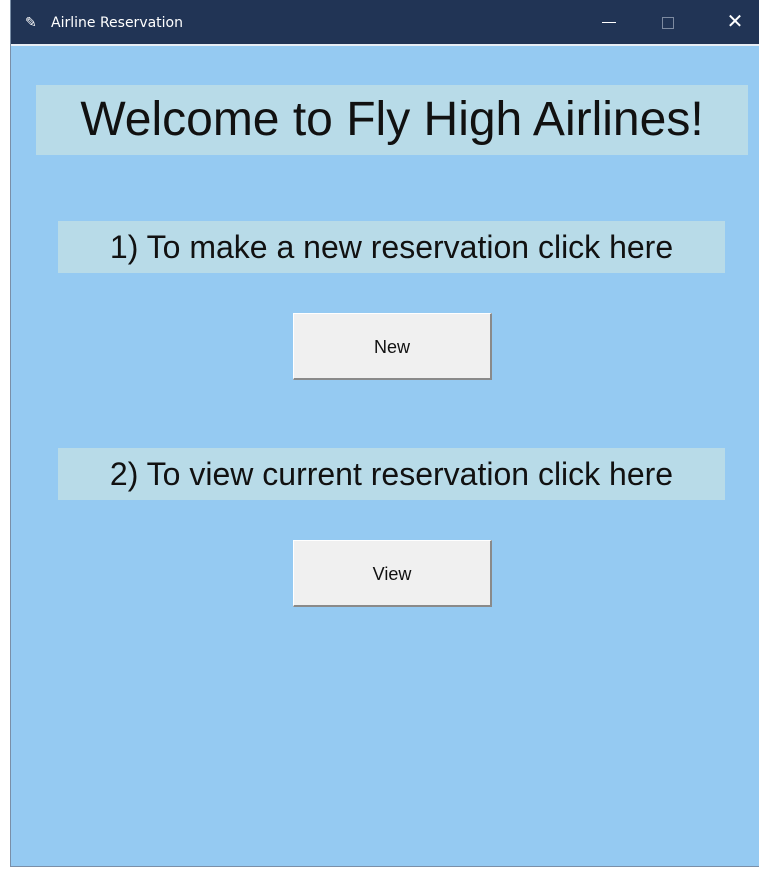 The image size is (759, 873). I want to click on maximize-button, so click(668, 22).